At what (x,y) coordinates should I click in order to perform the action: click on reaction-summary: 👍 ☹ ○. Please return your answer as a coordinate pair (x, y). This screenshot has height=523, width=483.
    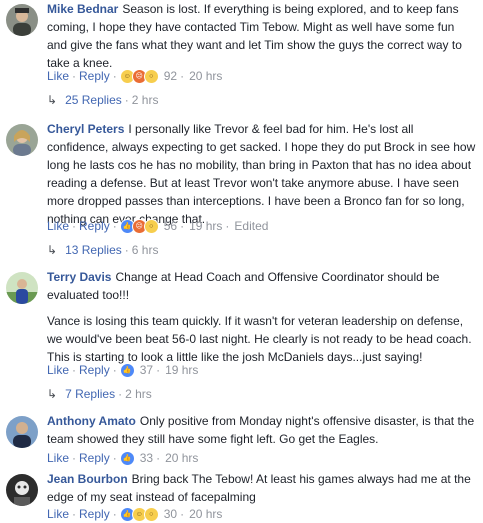
    Looking at the image, I should click on (139, 226).